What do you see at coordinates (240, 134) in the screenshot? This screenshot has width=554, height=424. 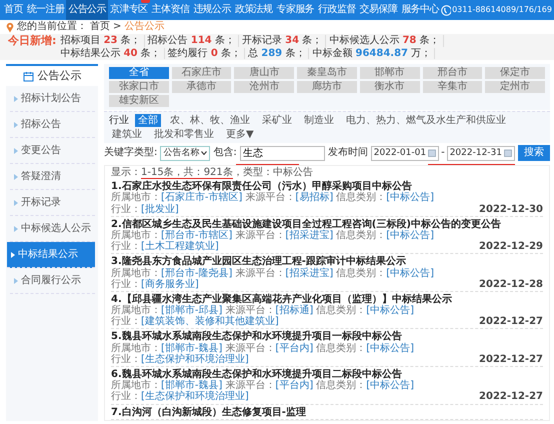 I see `more-link: 更多▼` at bounding box center [240, 134].